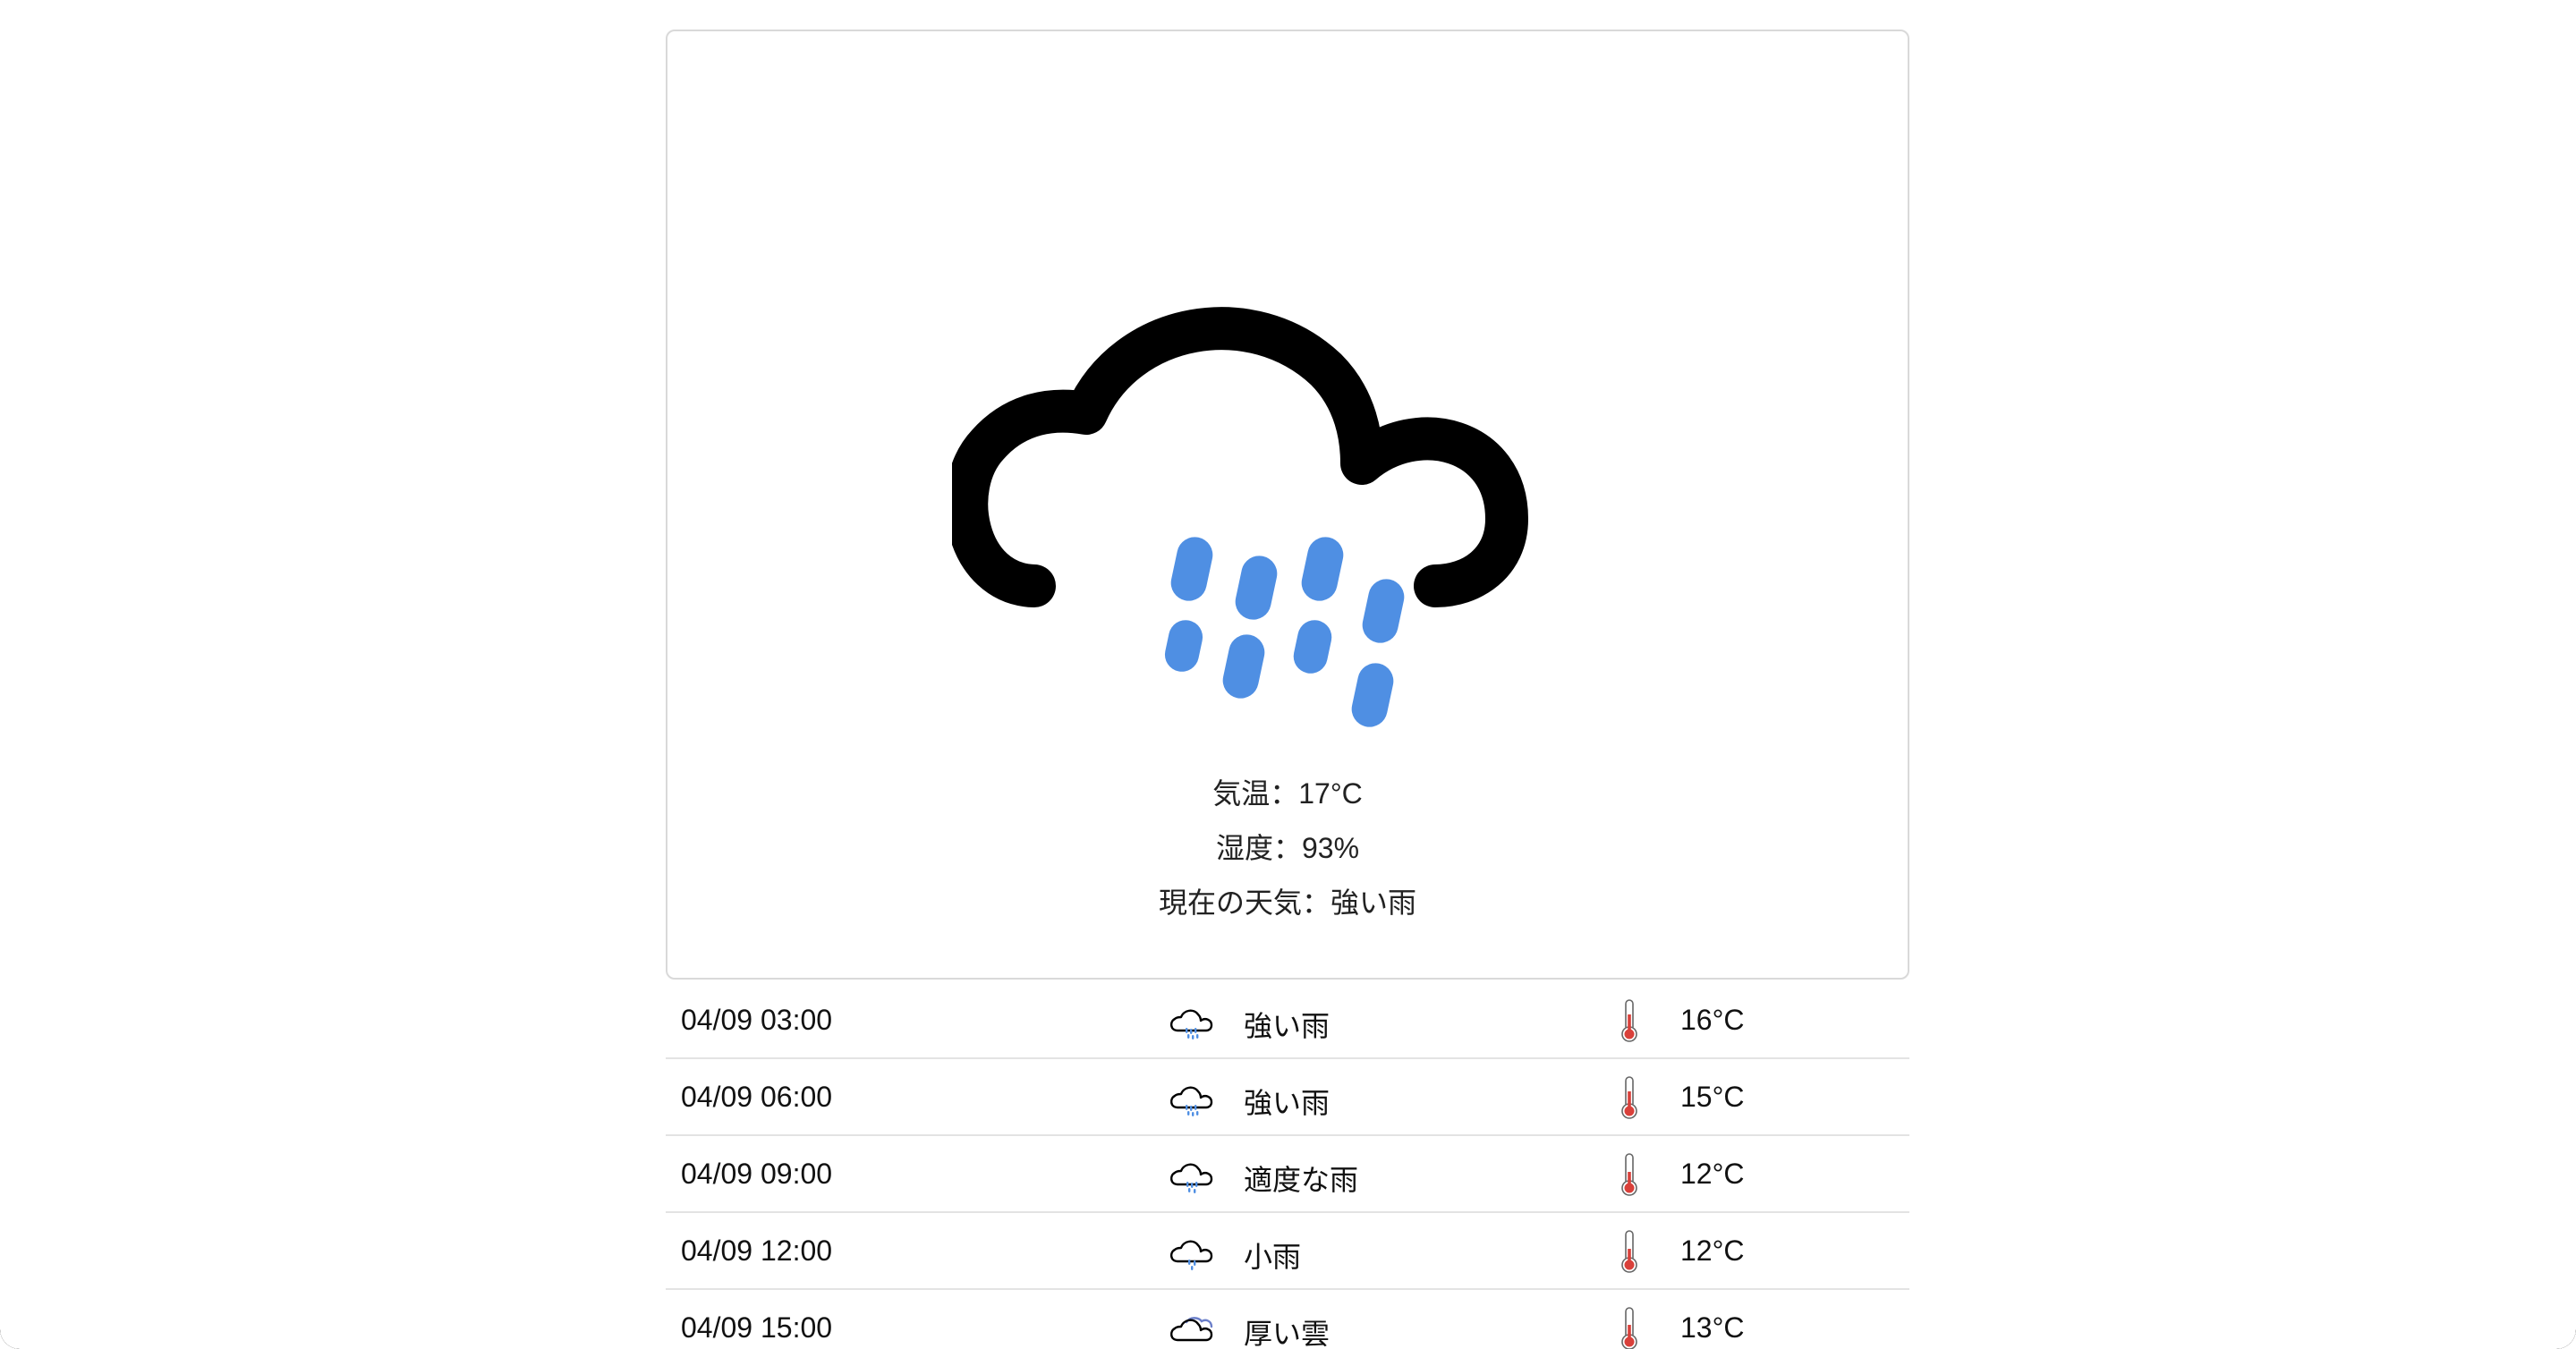 The width and height of the screenshot is (2576, 1349). I want to click on forecast-time: 04/09 09:00, so click(757, 1174).